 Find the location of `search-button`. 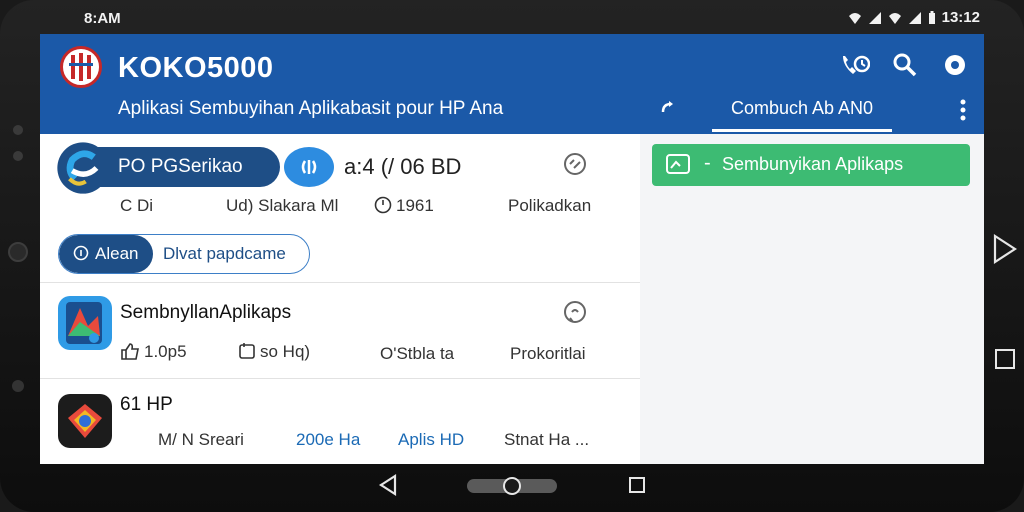

search-button is located at coordinates (905, 65).